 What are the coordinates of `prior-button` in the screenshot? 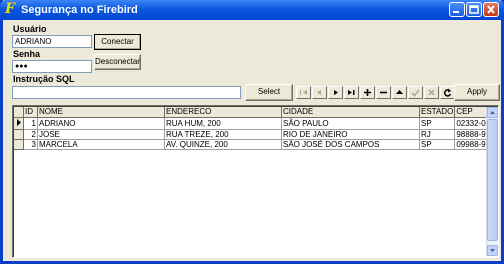 It's located at (319, 92).